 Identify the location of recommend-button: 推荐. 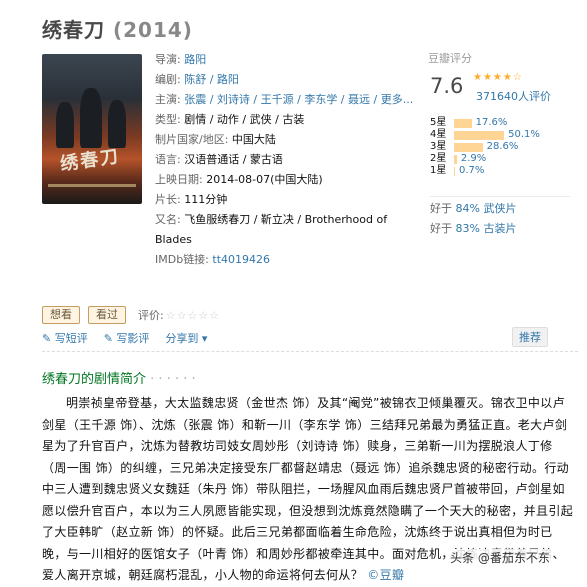
(530, 337).